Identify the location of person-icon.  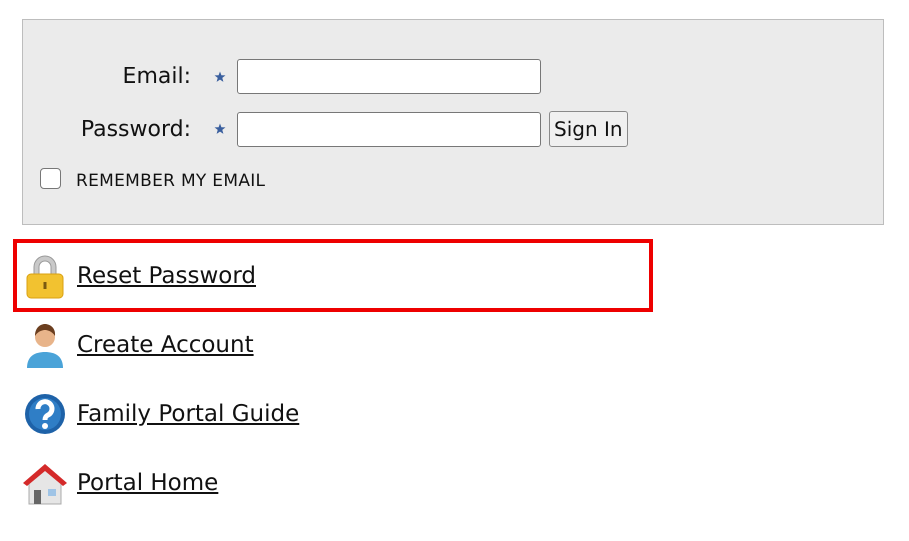
(45, 345).